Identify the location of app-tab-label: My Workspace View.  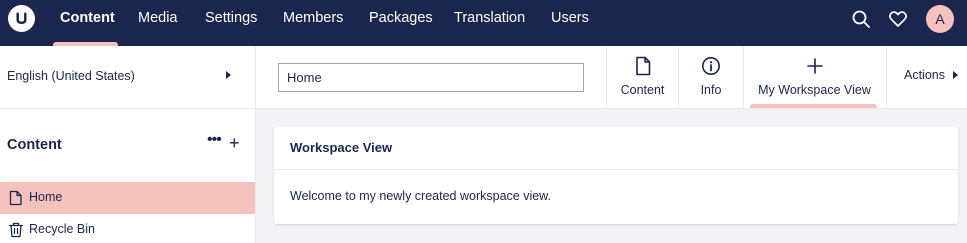
(814, 90).